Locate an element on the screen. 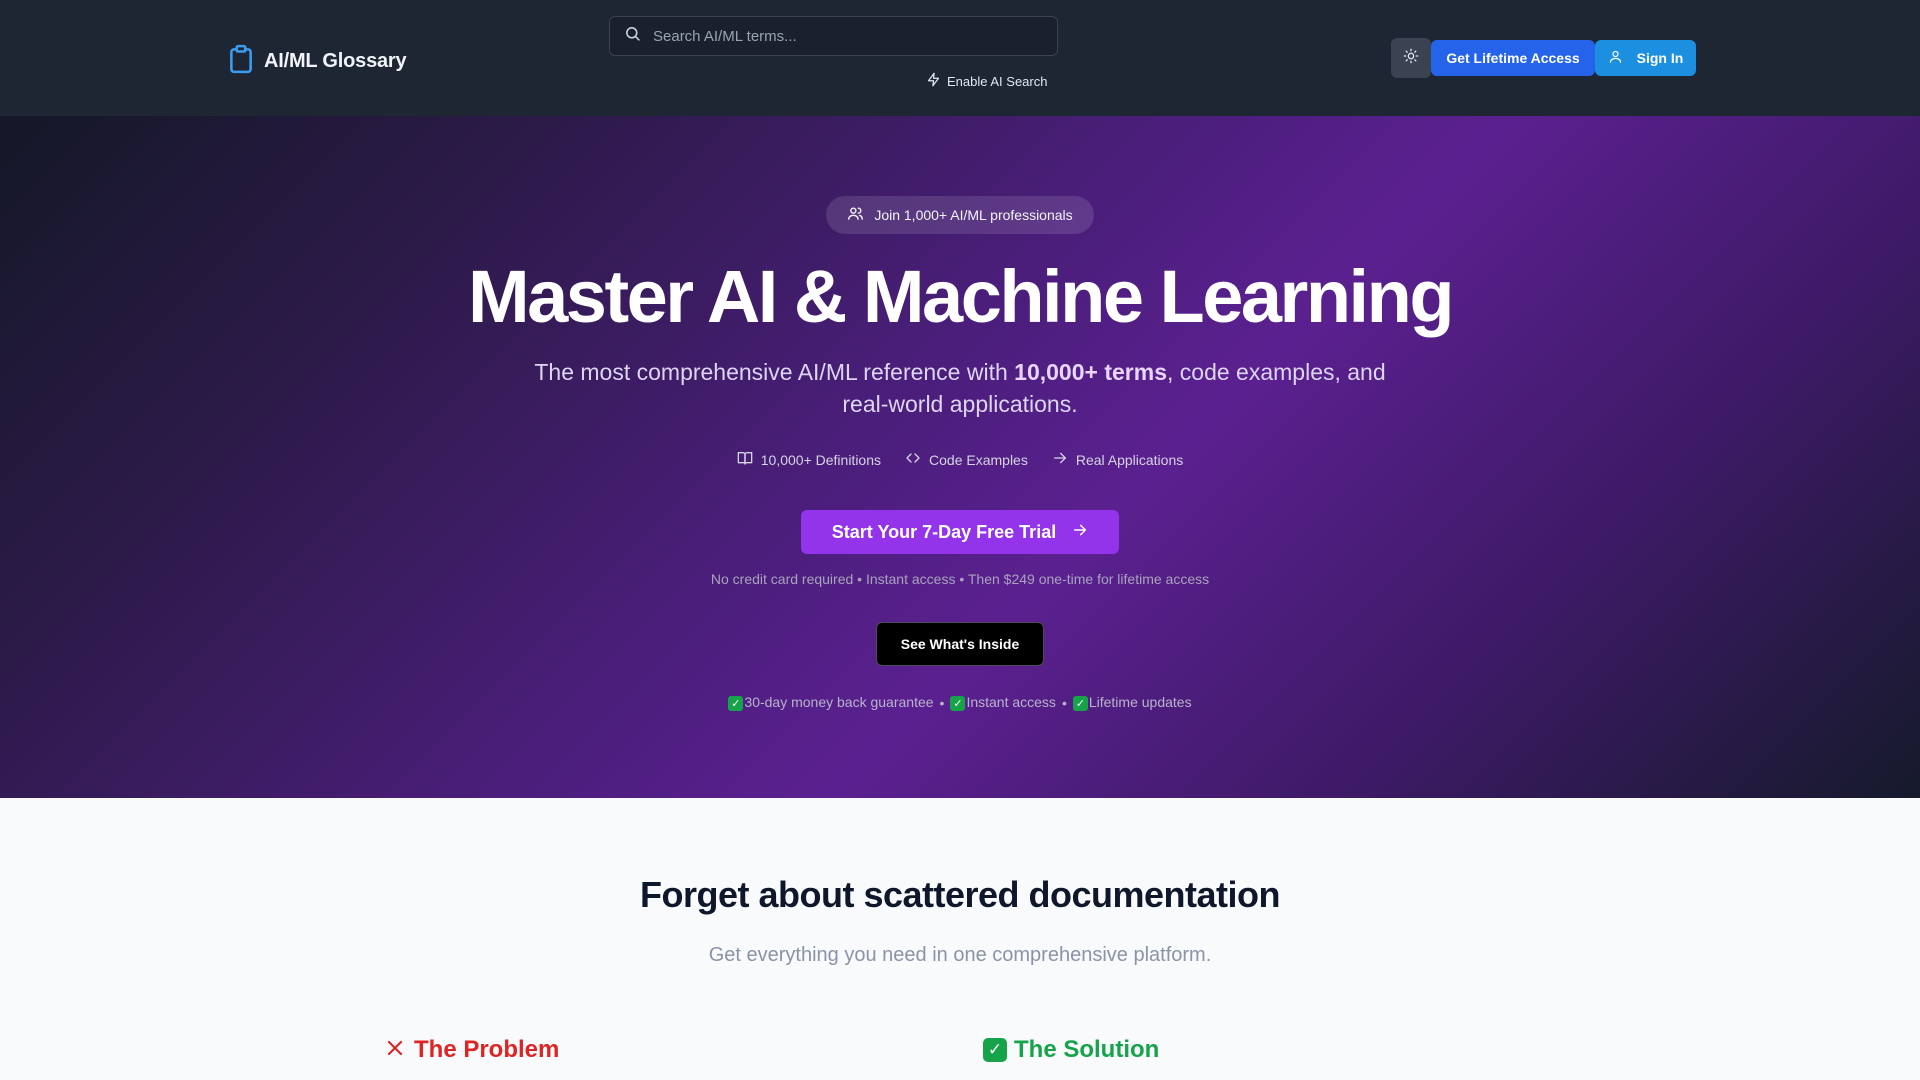 The width and height of the screenshot is (1920, 1080). logo-text: AI/ML Glossary is located at coordinates (335, 61).